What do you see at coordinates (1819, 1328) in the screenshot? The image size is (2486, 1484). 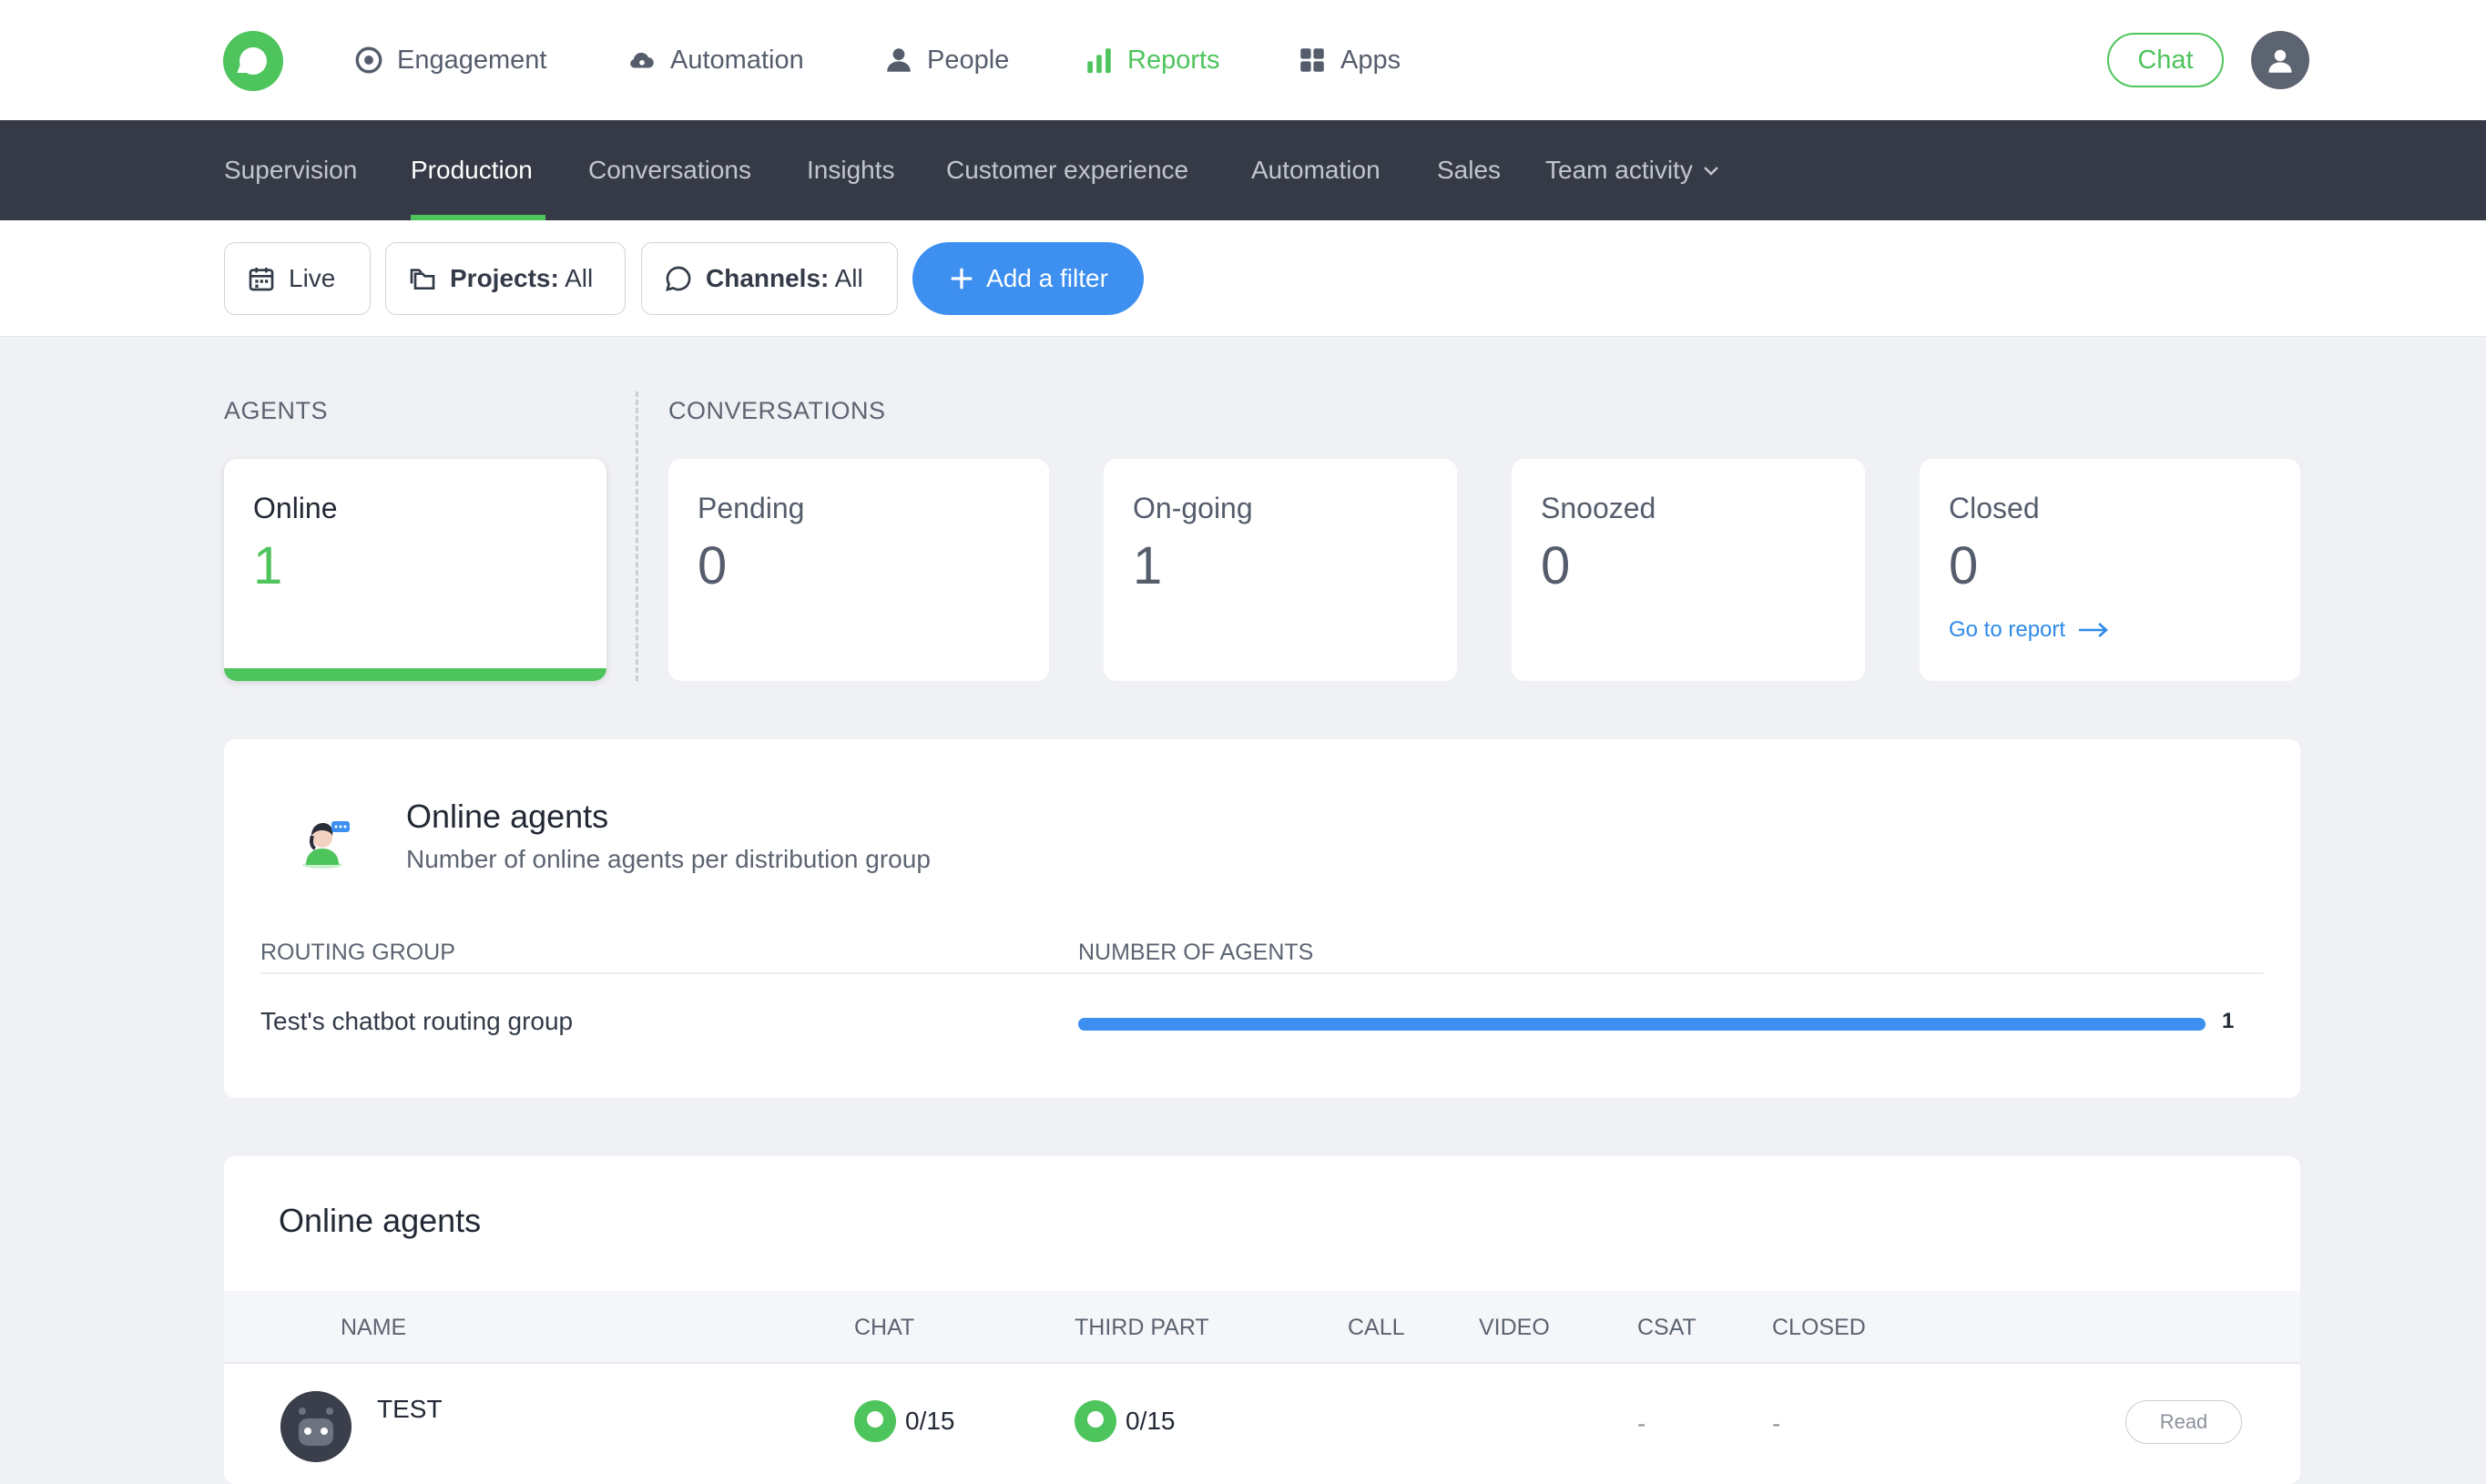 I see `th-closed: CLOSED` at bounding box center [1819, 1328].